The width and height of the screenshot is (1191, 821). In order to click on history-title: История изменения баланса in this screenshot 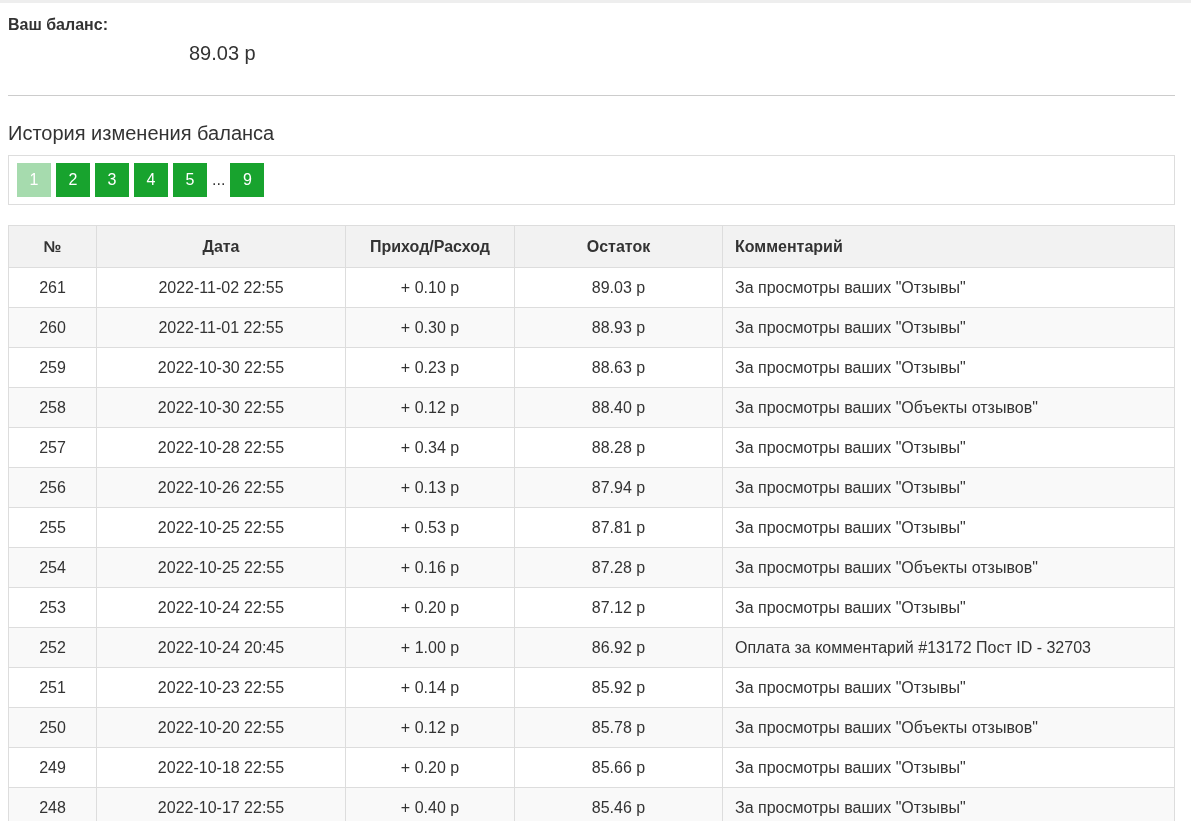, I will do `click(142, 133)`.